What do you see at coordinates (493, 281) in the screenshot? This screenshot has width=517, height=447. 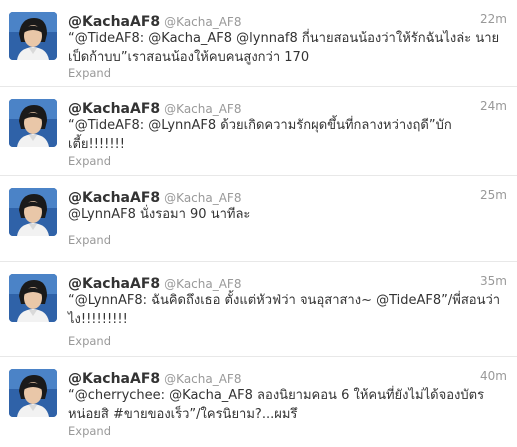 I see `tweet-timestamp: 35m` at bounding box center [493, 281].